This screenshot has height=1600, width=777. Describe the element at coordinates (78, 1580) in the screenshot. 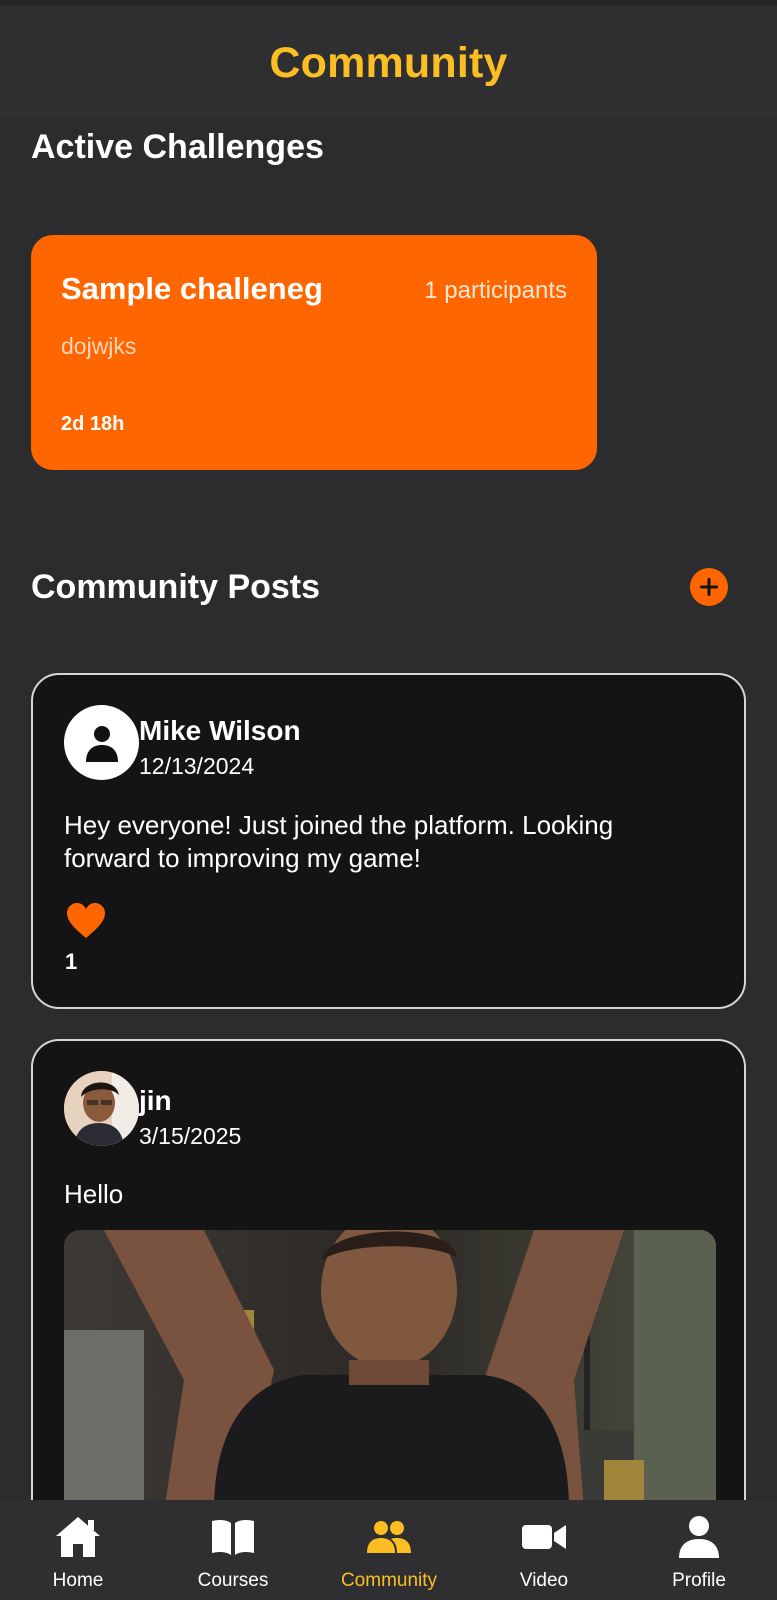

I see `nav-label: Home` at that location.